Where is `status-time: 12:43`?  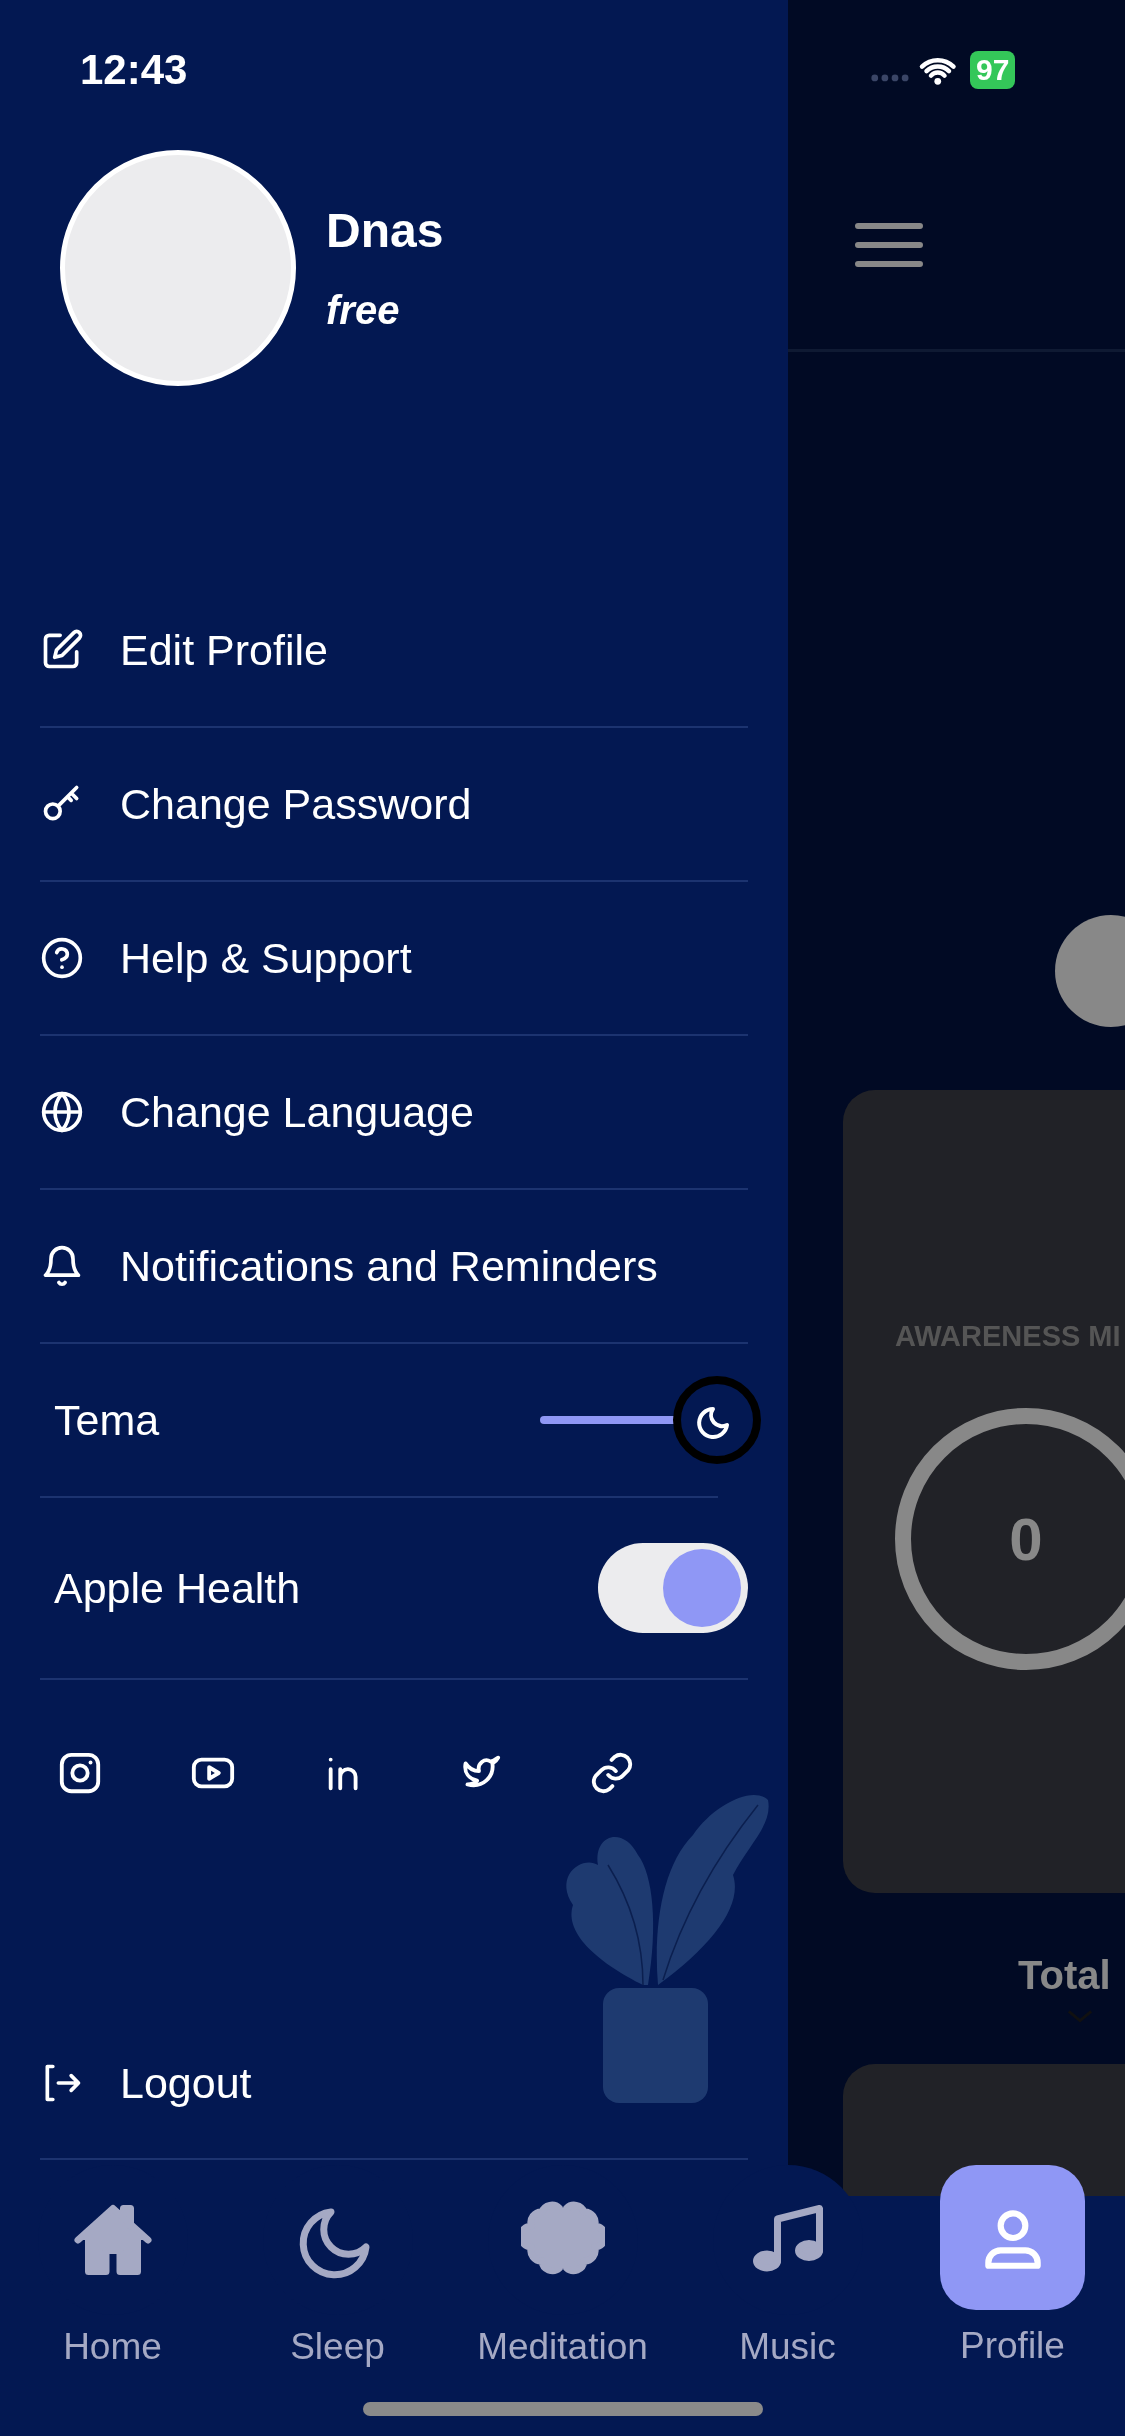 status-time: 12:43 is located at coordinates (134, 70).